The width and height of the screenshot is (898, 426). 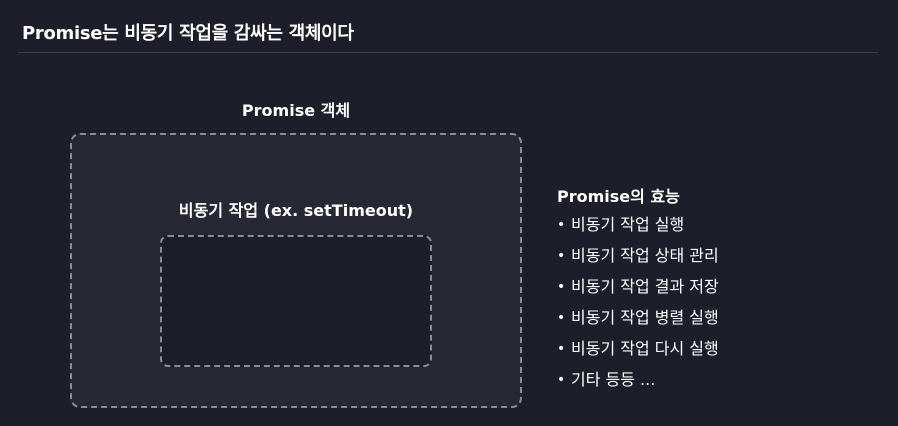 I want to click on page-title: Promise는 비동기 작업을 감싸는 객체이다, so click(x=188, y=33).